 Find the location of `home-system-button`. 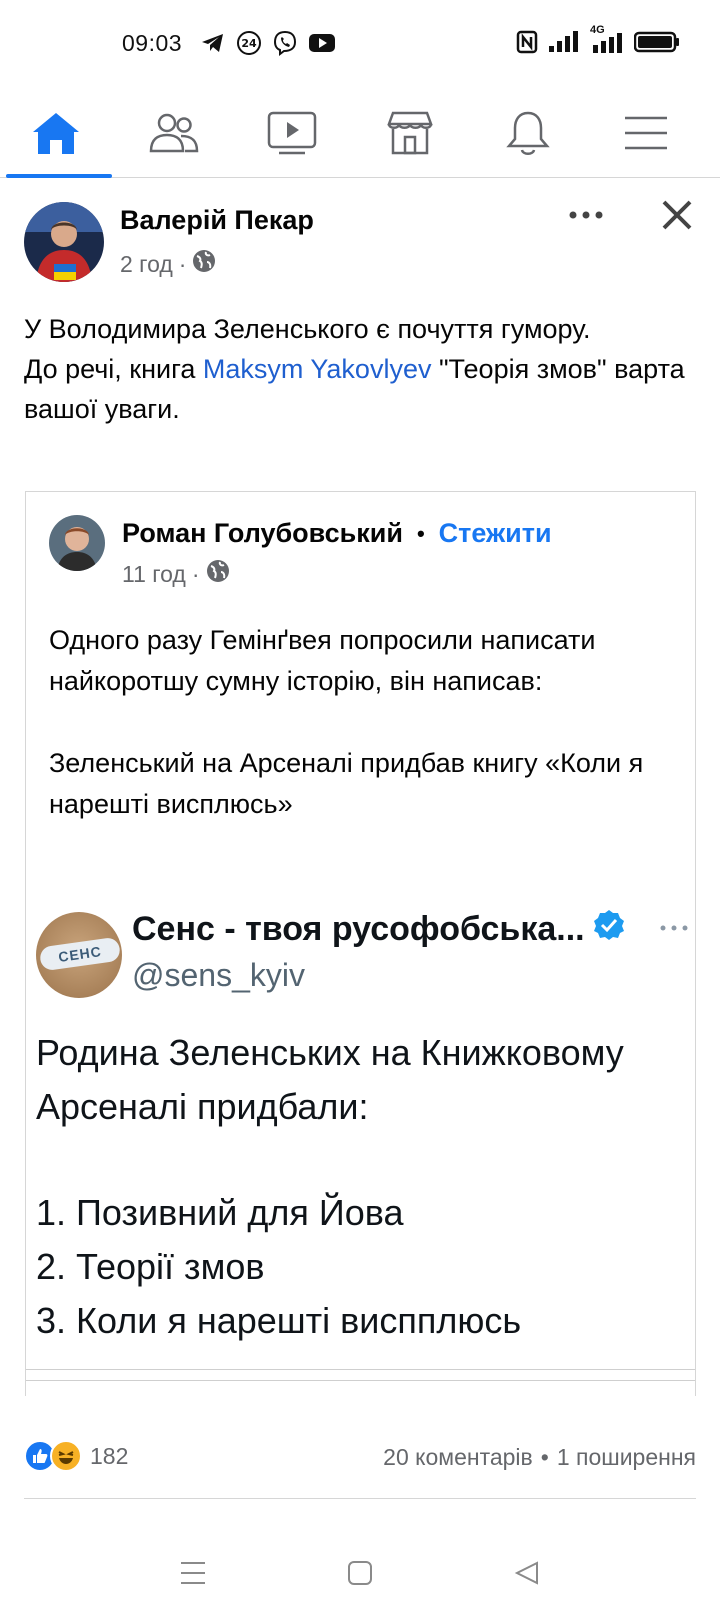

home-system-button is located at coordinates (360, 1575).